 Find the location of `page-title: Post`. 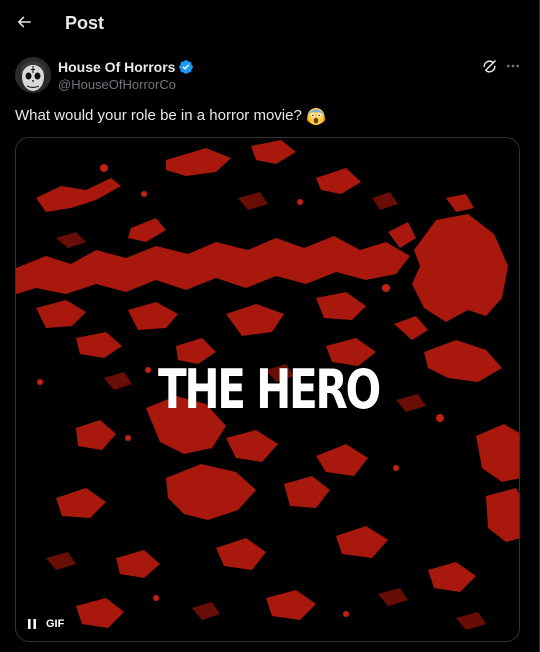

page-title: Post is located at coordinates (85, 23).